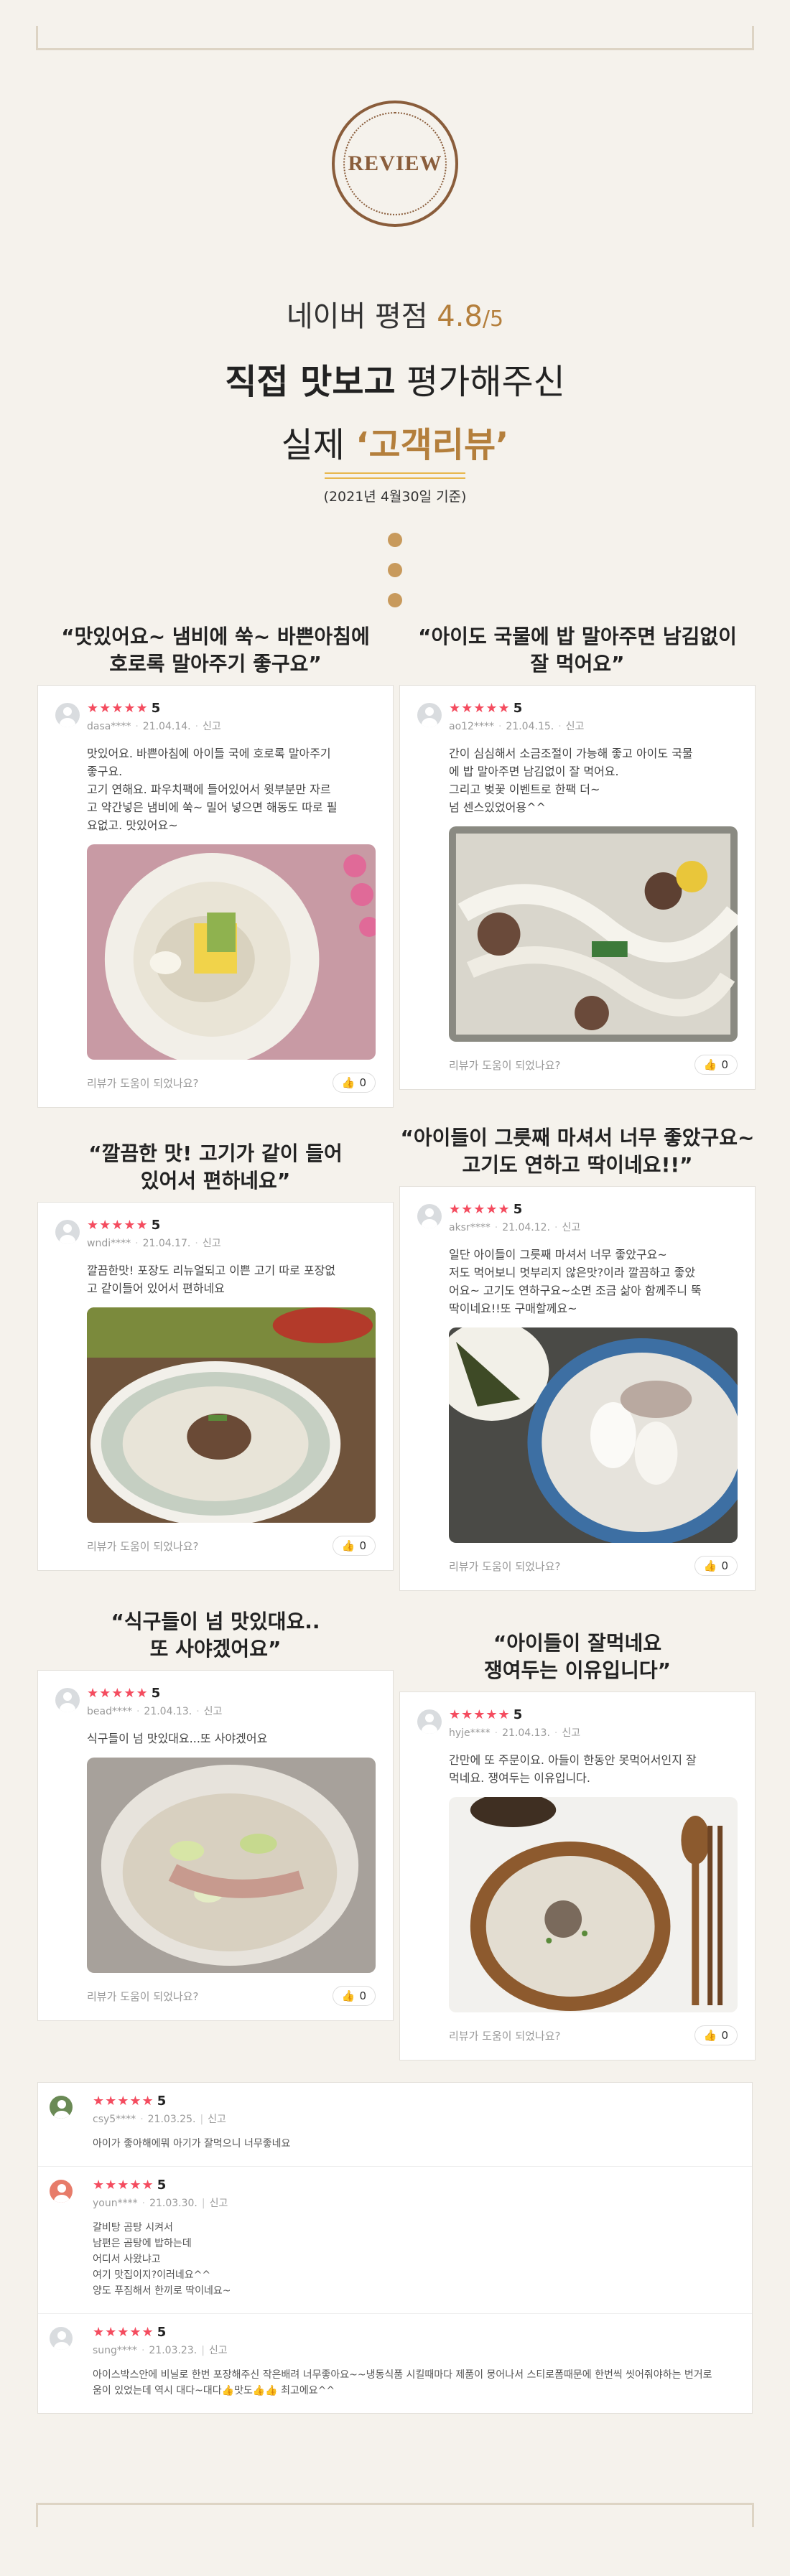  Describe the element at coordinates (166, 1243) in the screenshot. I see `review-date: 21.04.17.` at that location.